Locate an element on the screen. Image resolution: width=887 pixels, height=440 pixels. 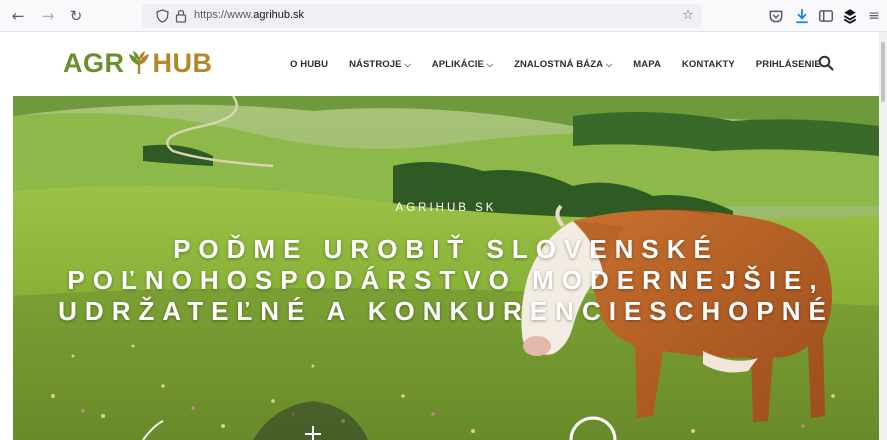
wheat-icon is located at coordinates (138, 62).